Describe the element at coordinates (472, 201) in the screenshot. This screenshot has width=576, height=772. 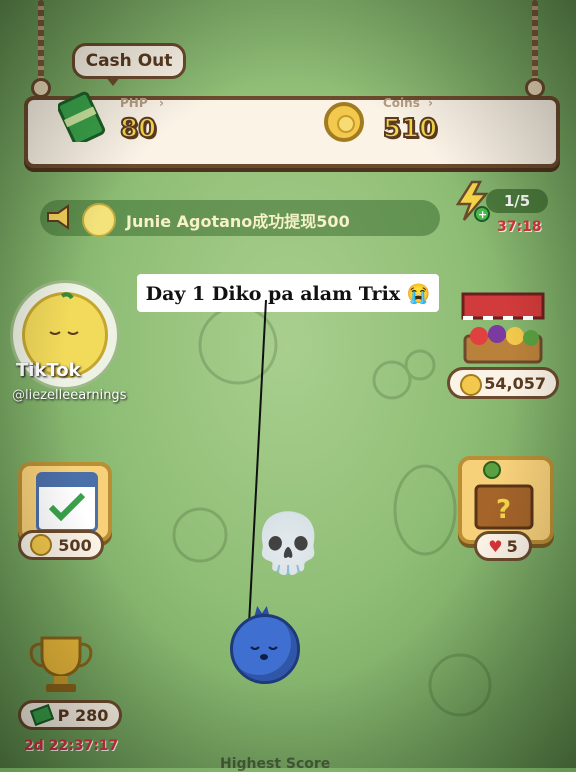
I see `lightning-icon: +` at that location.